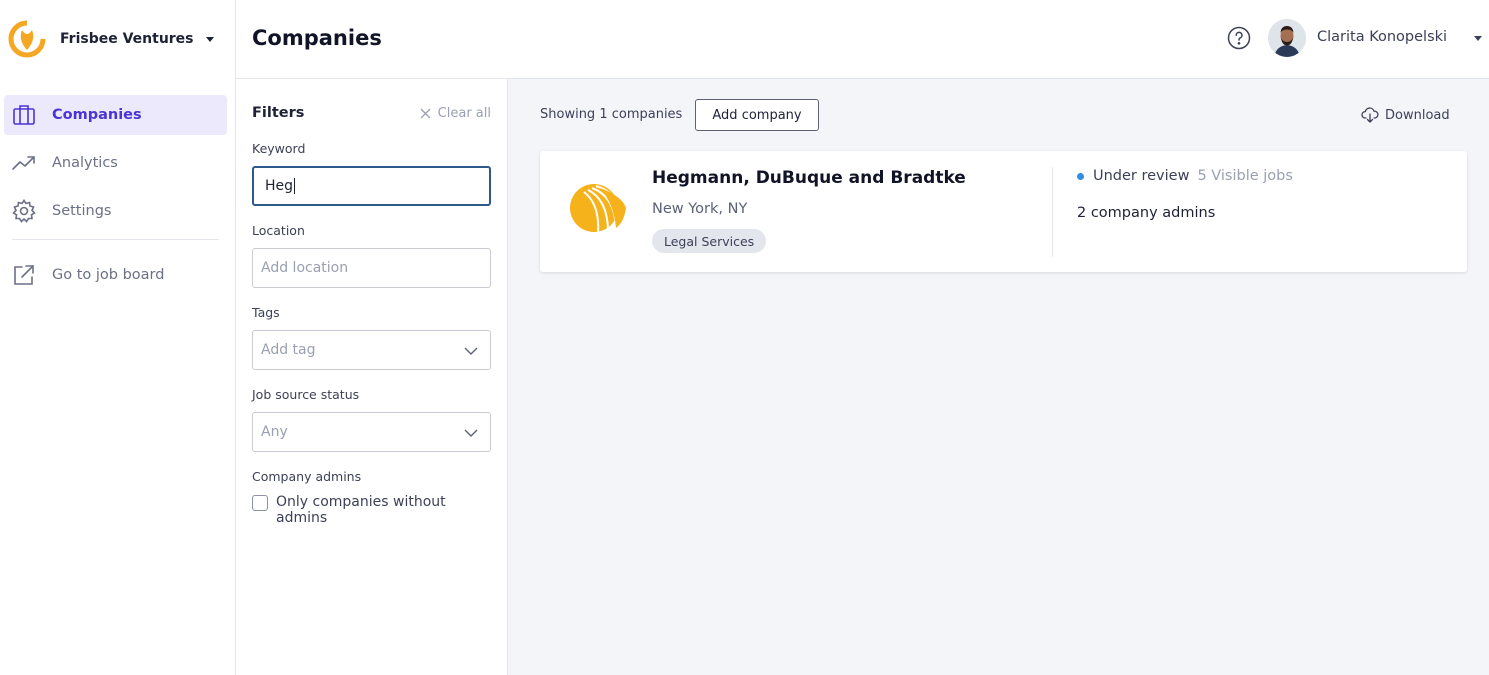 Image resolution: width=1489 pixels, height=675 pixels. Describe the element at coordinates (1146, 213) in the screenshot. I see `company-admins-count: 2 company admins` at that location.